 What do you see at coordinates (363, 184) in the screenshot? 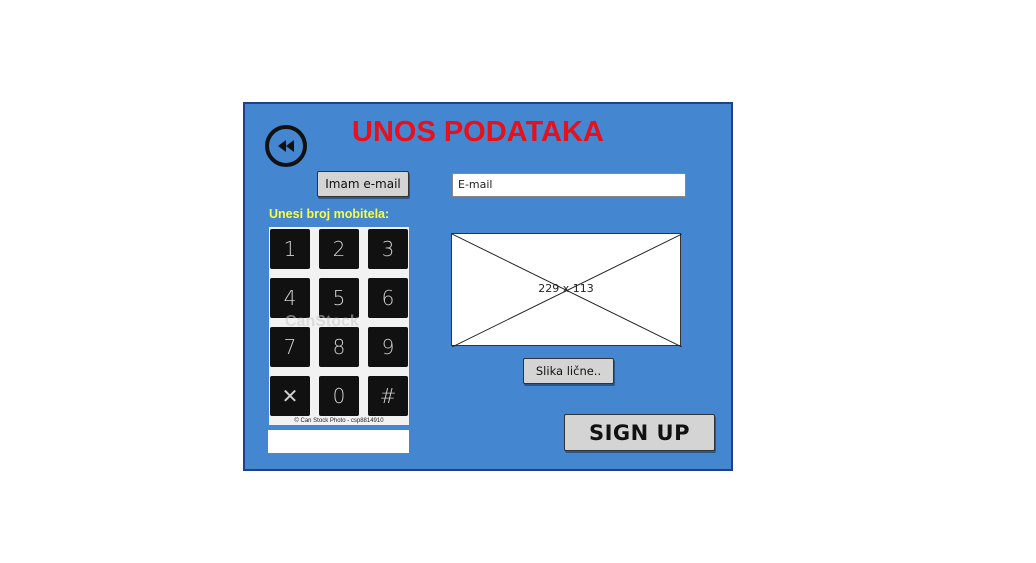
I see `have-email-button: Imam e-mail` at bounding box center [363, 184].